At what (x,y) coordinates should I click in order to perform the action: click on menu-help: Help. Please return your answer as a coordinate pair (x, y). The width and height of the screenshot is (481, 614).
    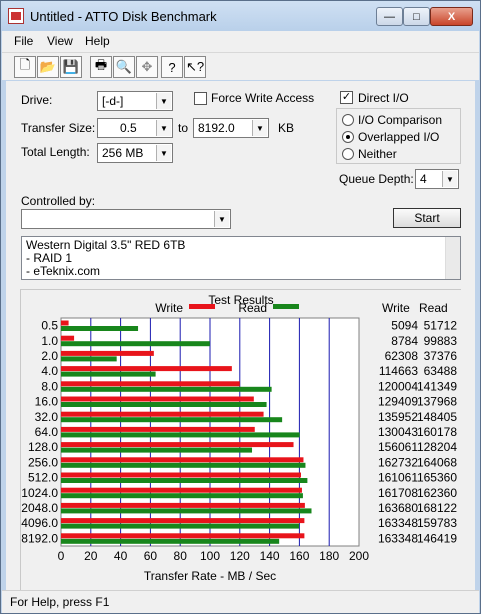
    Looking at the image, I should click on (97, 41).